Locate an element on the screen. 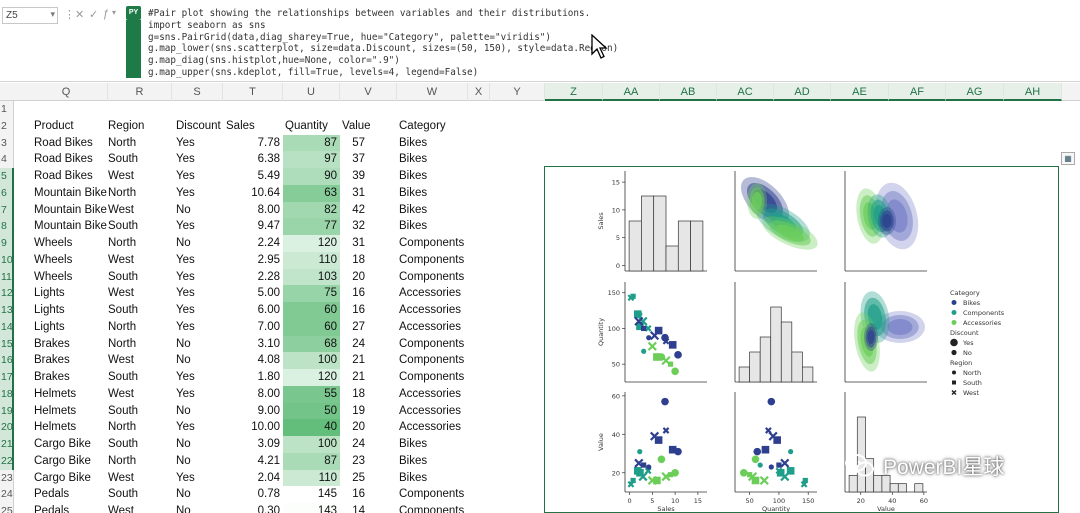 This screenshot has width=1080, height=513. cell-value: 57 is located at coordinates (354, 143).